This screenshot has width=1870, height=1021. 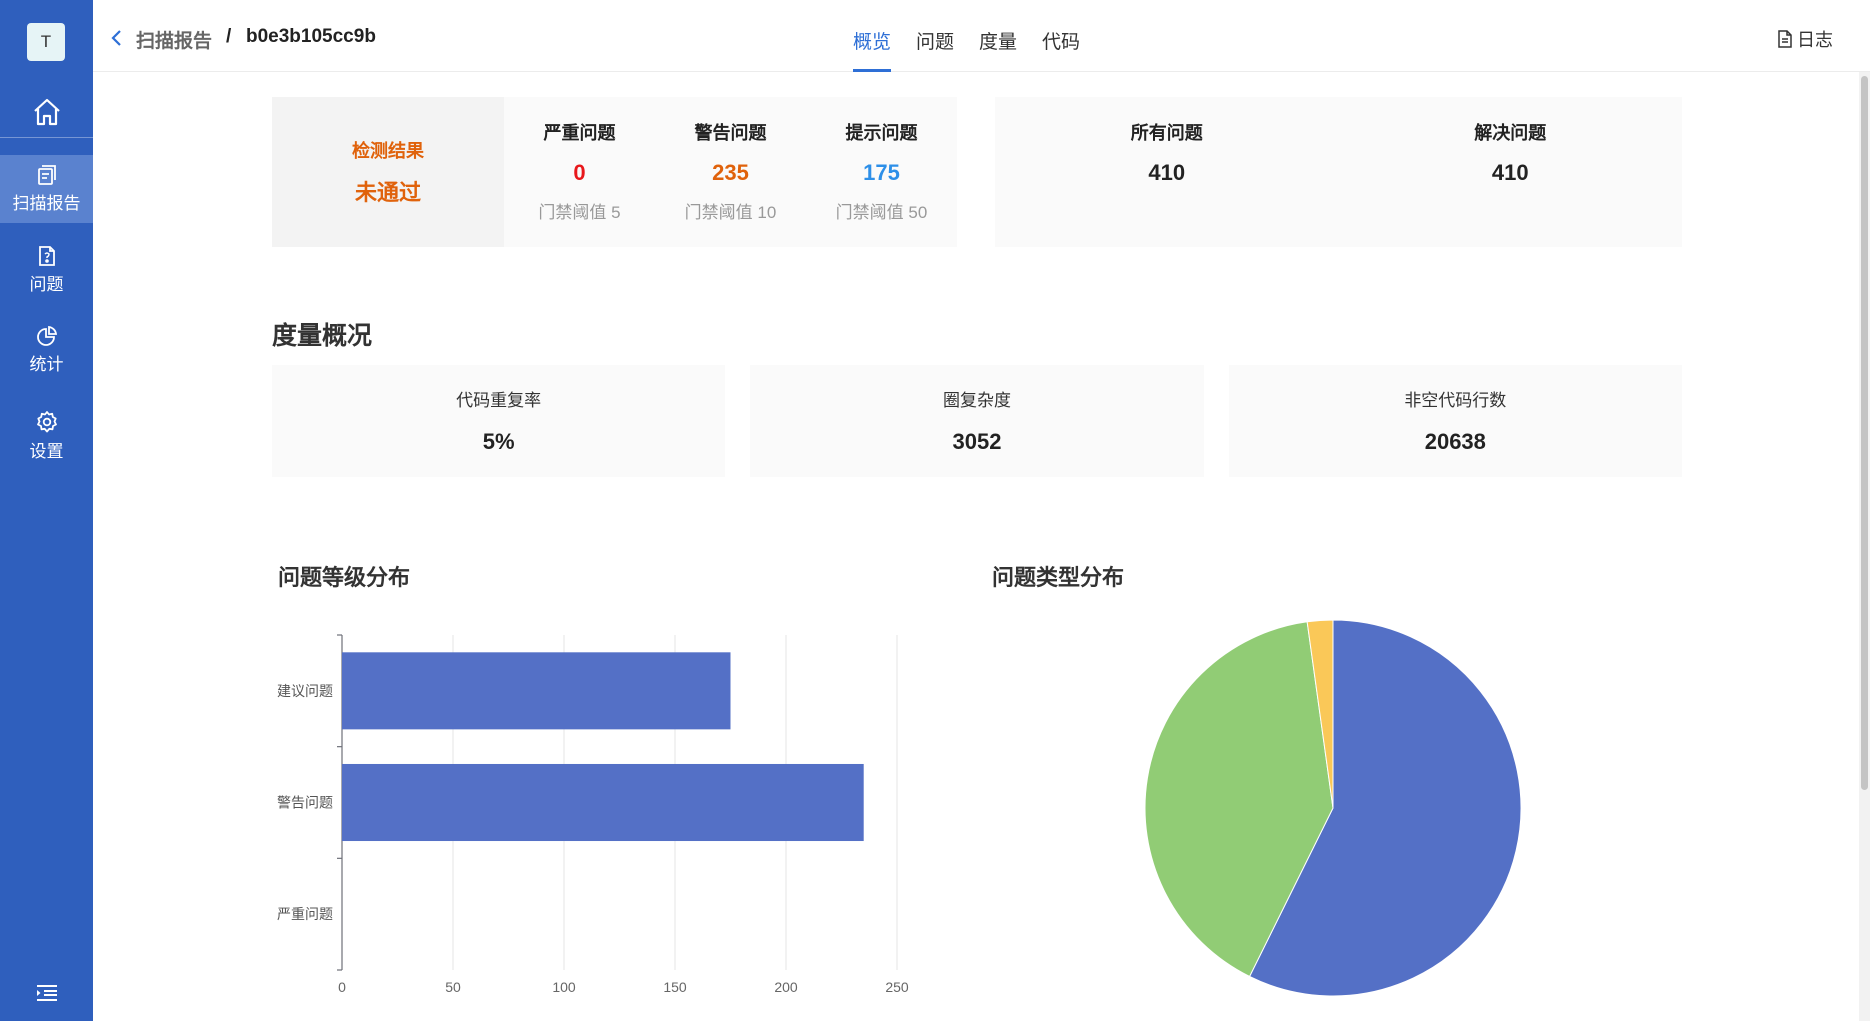 What do you see at coordinates (174, 39) in the screenshot?
I see `breadcrumb-parent: 扫描报告` at bounding box center [174, 39].